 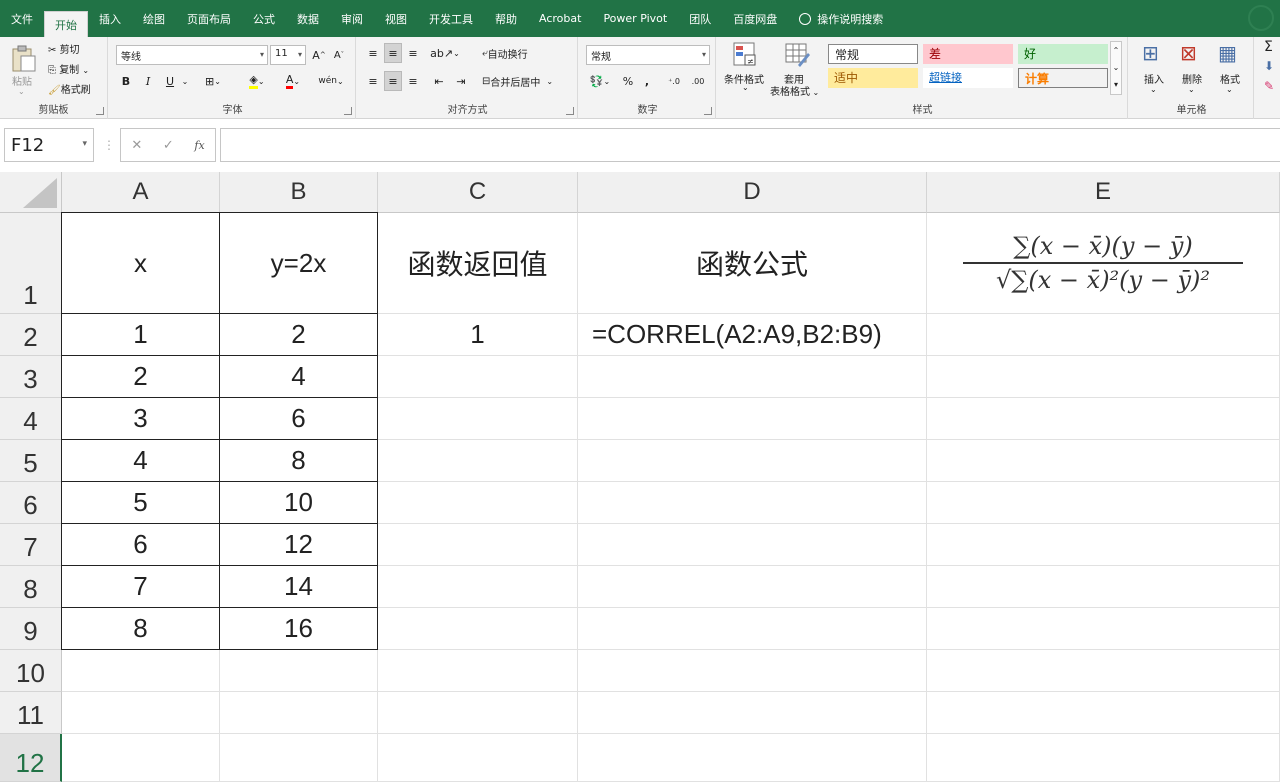 I want to click on cell-c11, so click(x=478, y=713).